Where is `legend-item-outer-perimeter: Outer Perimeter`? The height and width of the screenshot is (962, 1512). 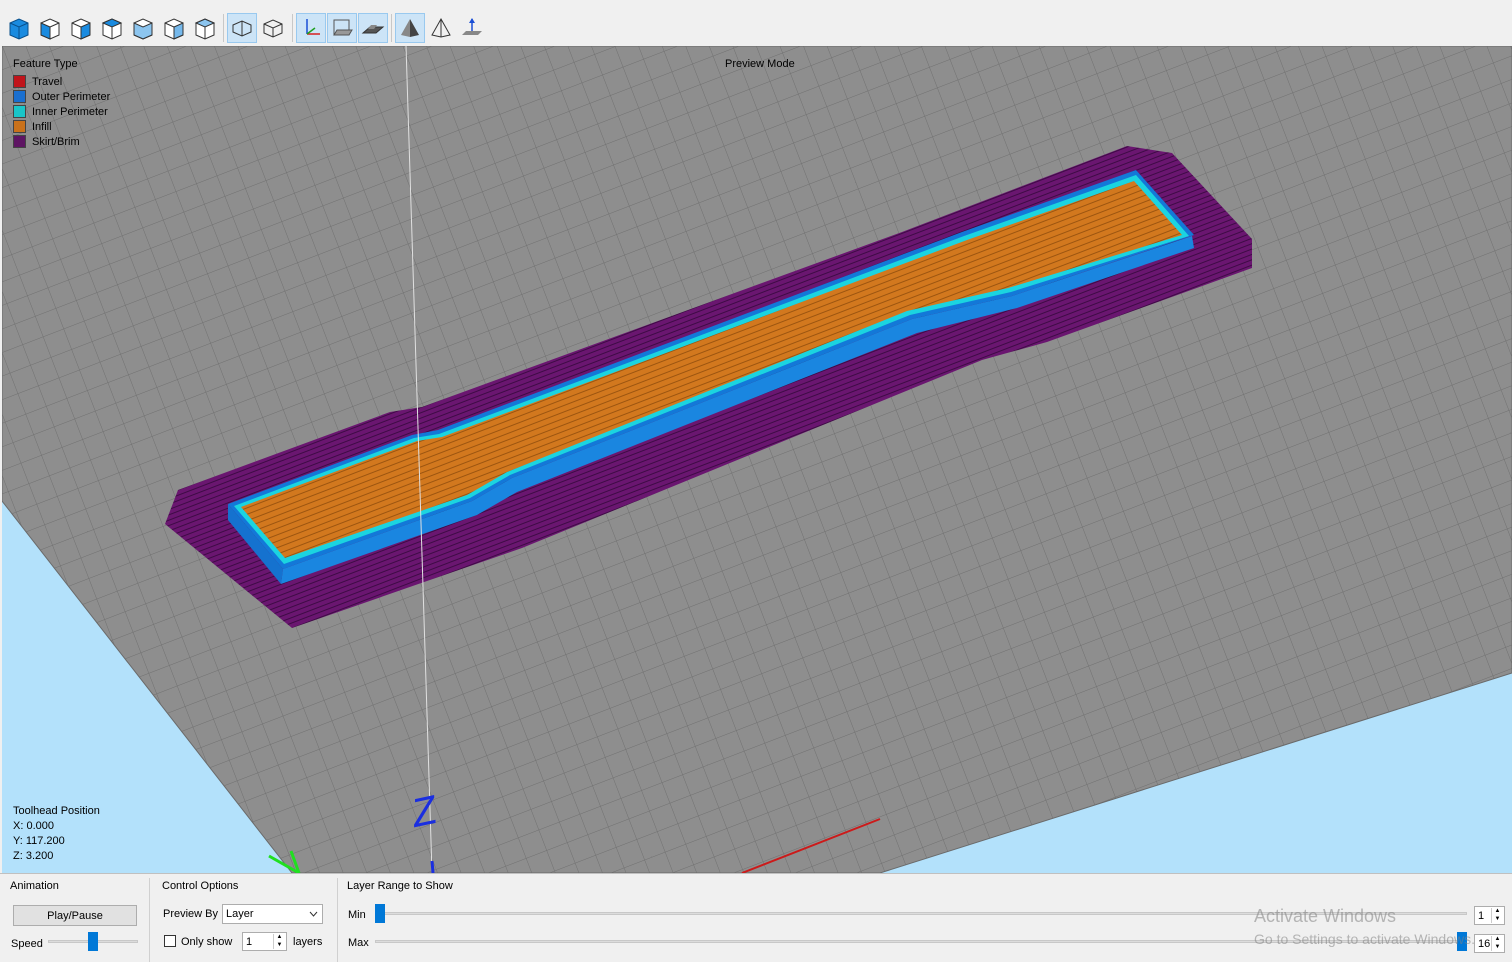
legend-item-outer-perimeter: Outer Perimeter is located at coordinates (61, 96).